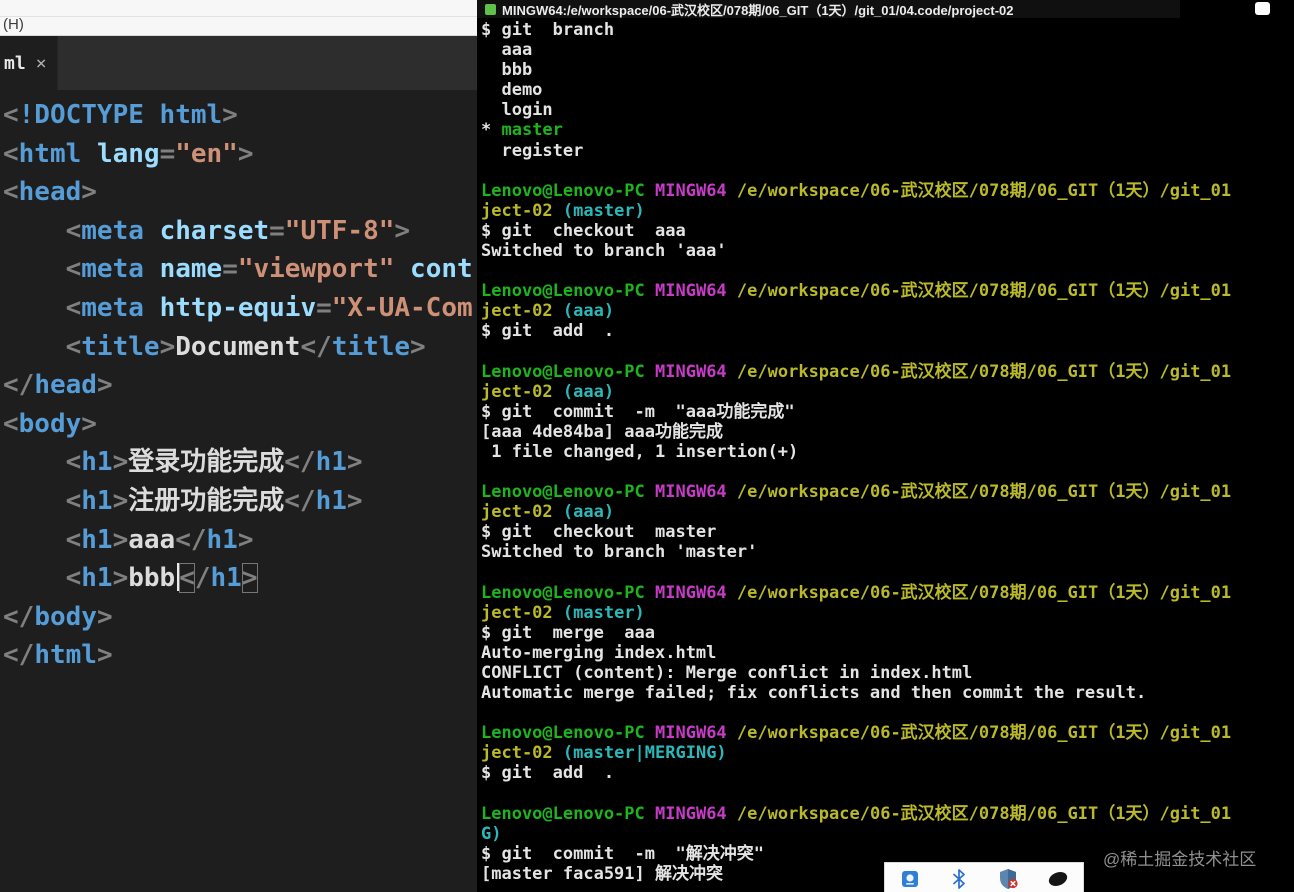 Image resolution: width=1294 pixels, height=892 pixels. I want to click on mintty-icon, so click(490, 9).